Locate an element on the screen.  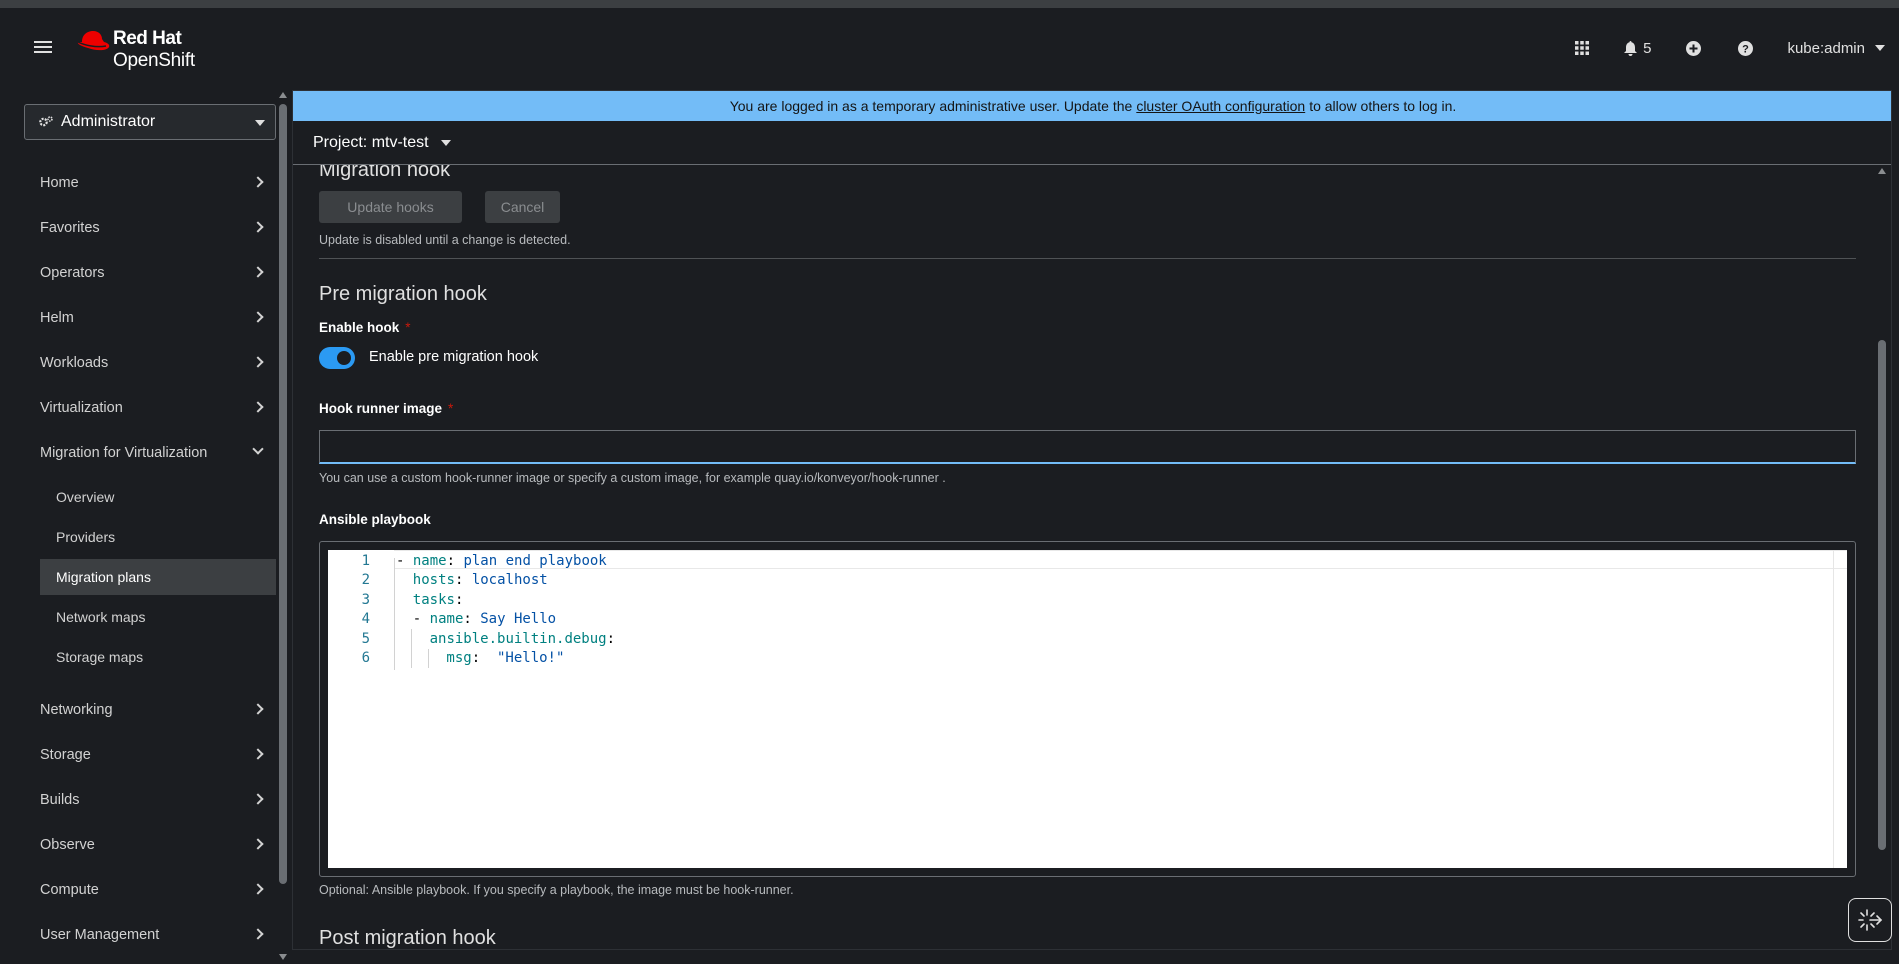
post-migration-hook-title: Post migration hook is located at coordinates (407, 938).